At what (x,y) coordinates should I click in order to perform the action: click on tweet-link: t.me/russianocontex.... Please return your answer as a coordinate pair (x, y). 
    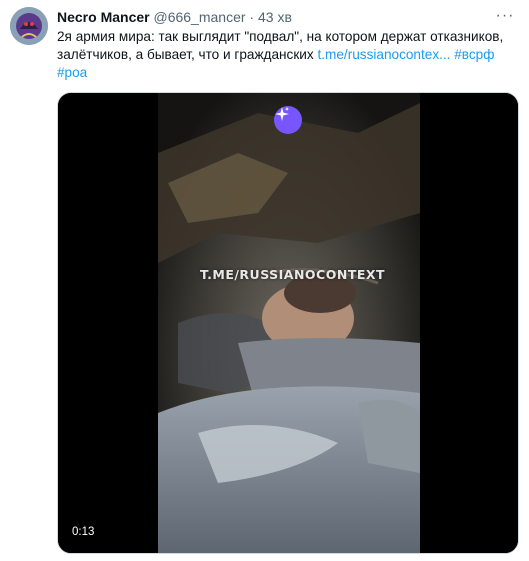
    Looking at the image, I should click on (383, 54).